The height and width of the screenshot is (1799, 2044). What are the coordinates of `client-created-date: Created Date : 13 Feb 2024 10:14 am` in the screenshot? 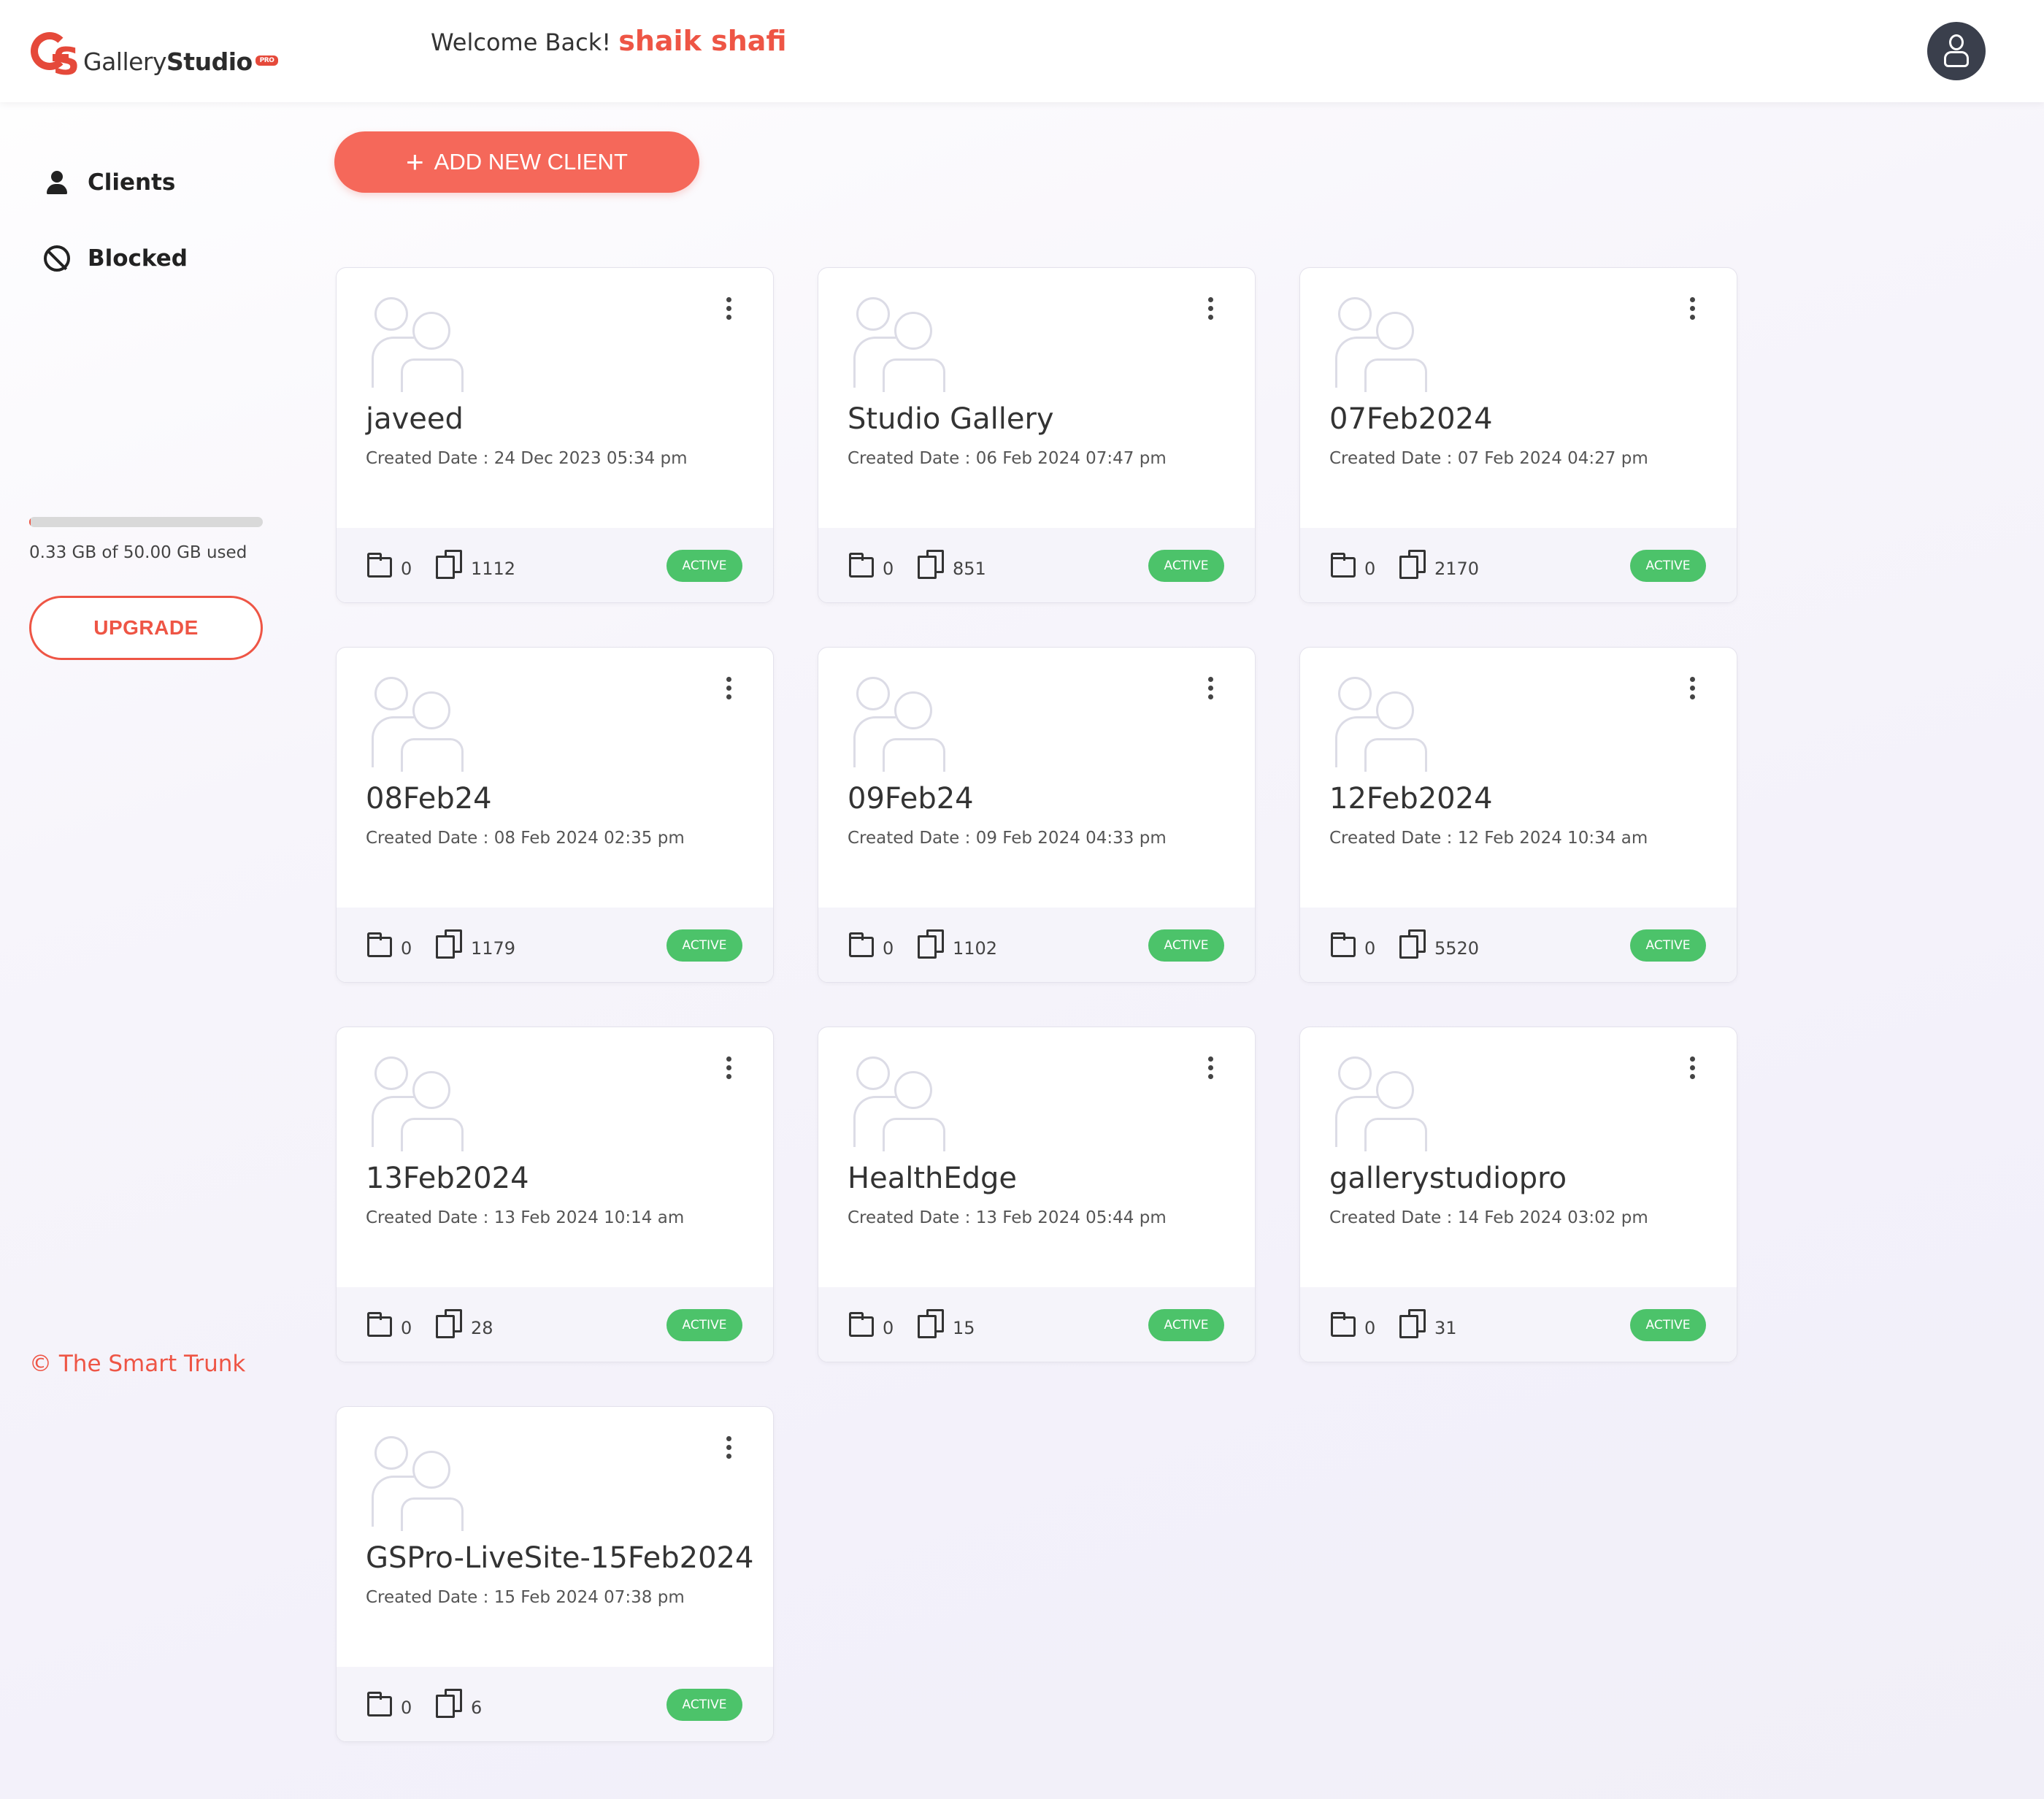 It's located at (525, 1217).